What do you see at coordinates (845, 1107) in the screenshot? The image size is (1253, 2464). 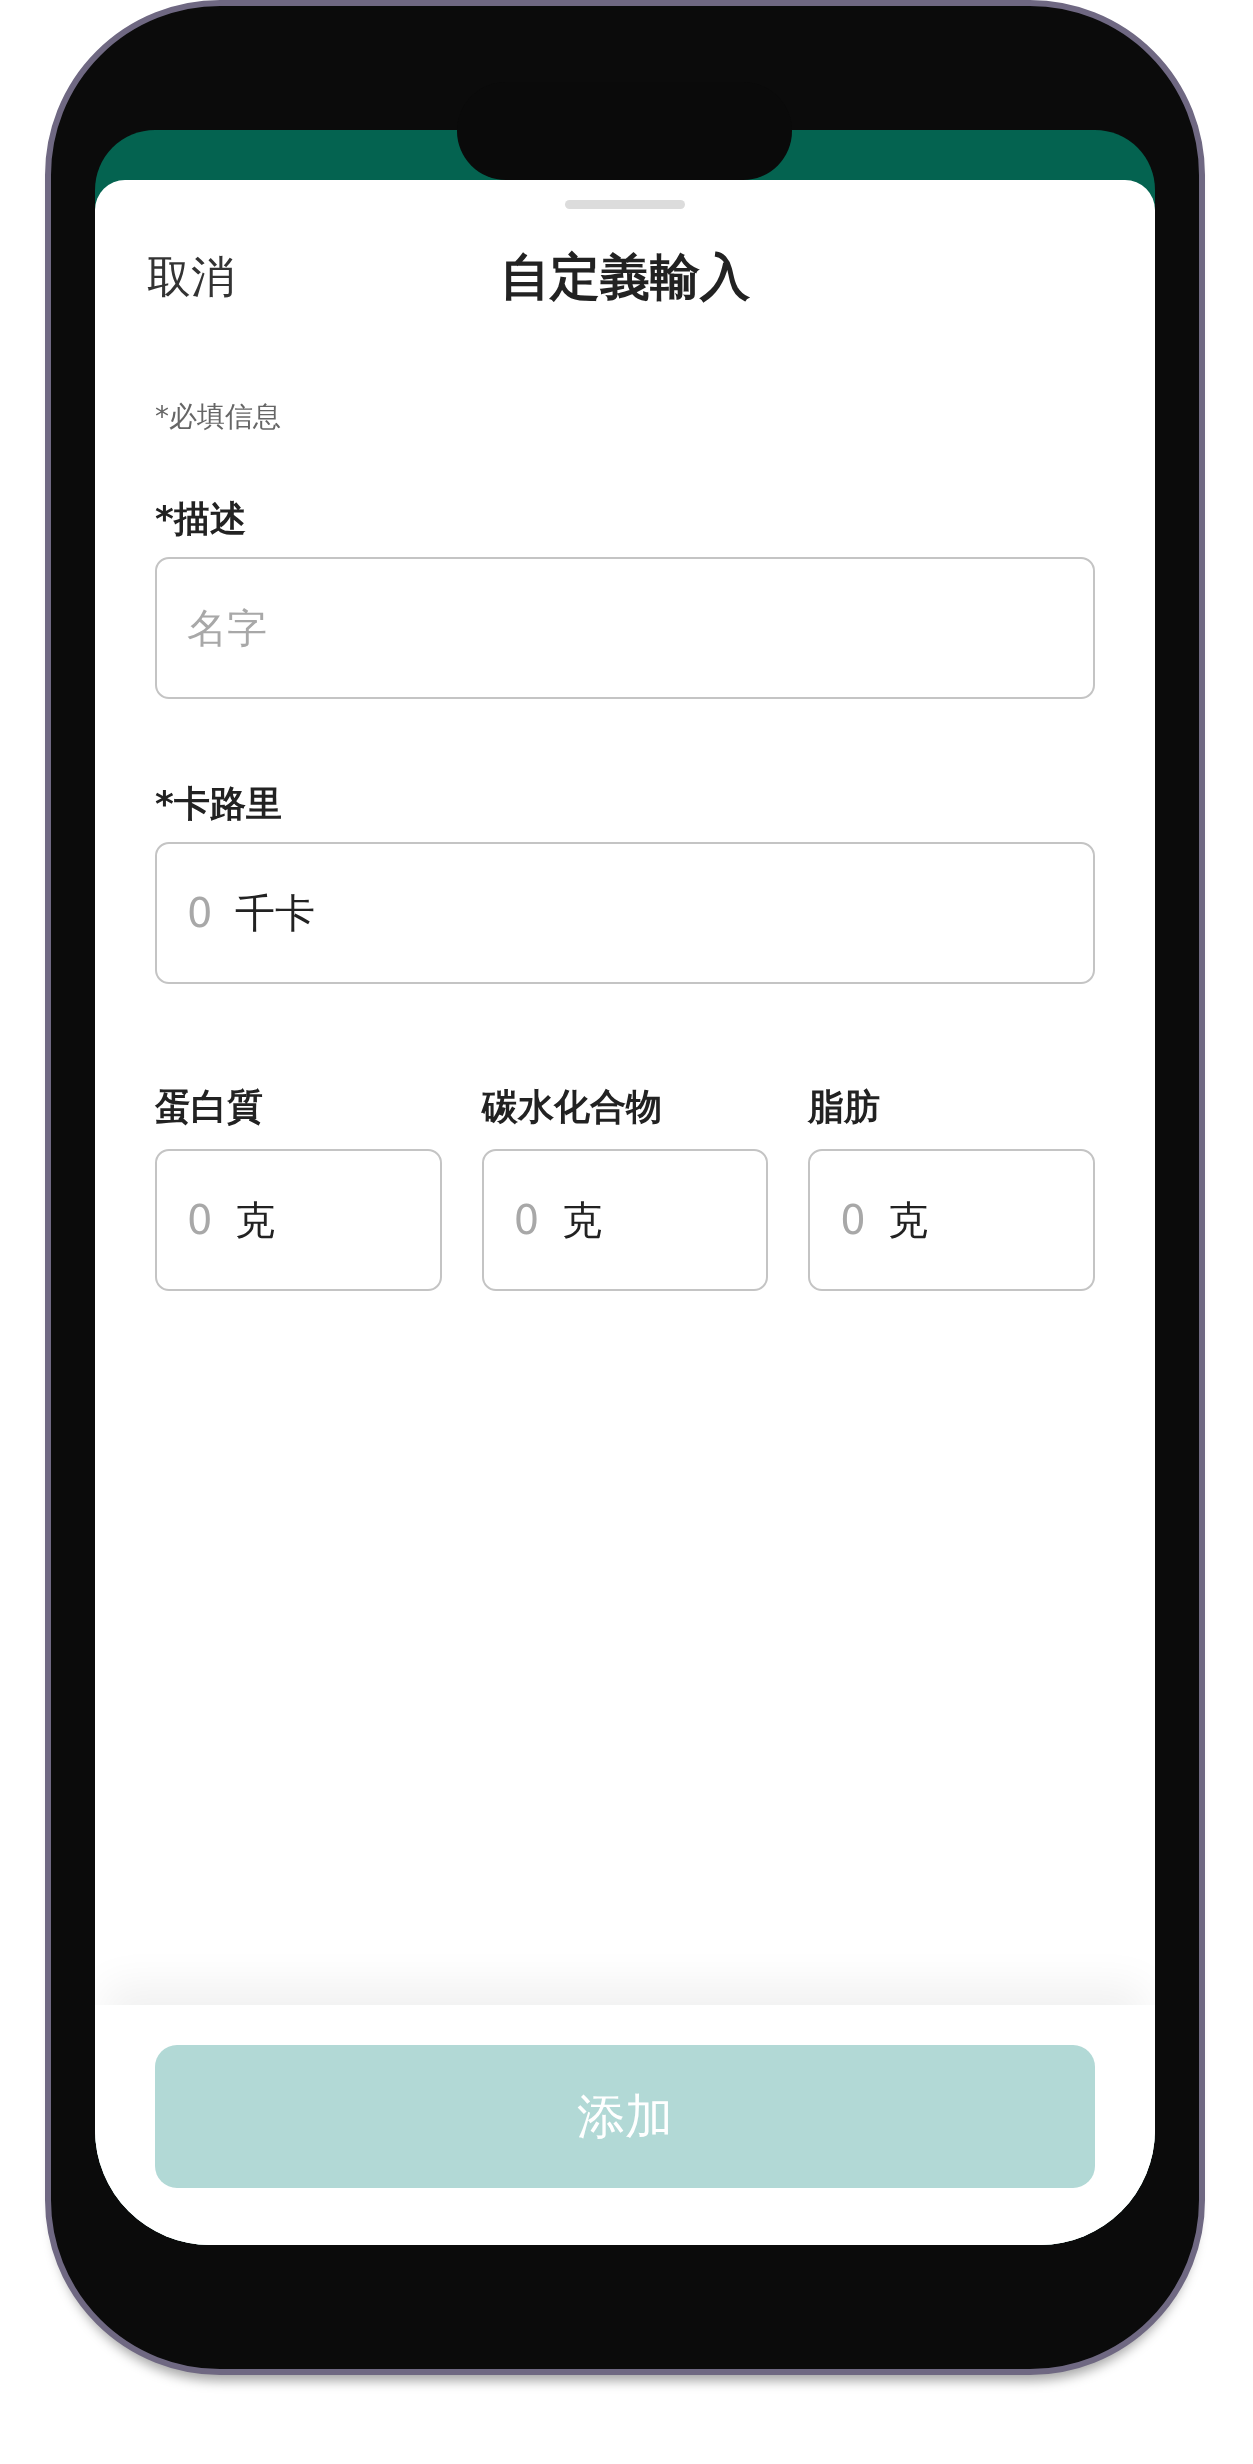 I see `field-label: 脂肪` at bounding box center [845, 1107].